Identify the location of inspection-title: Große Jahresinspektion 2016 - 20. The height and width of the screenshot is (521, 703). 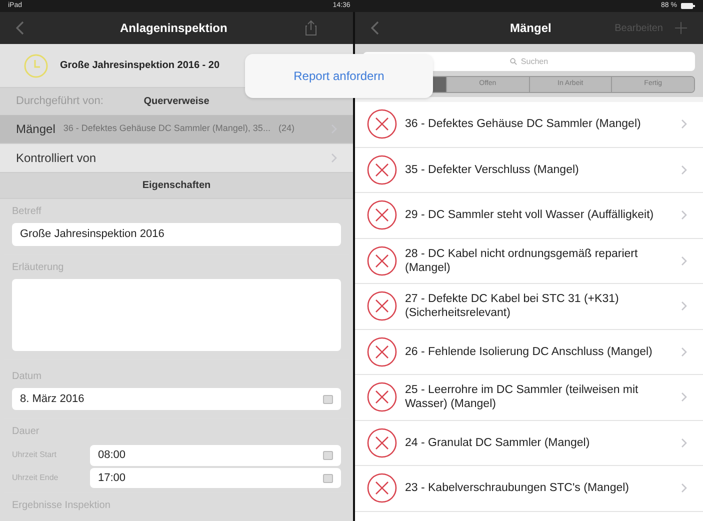
(140, 66).